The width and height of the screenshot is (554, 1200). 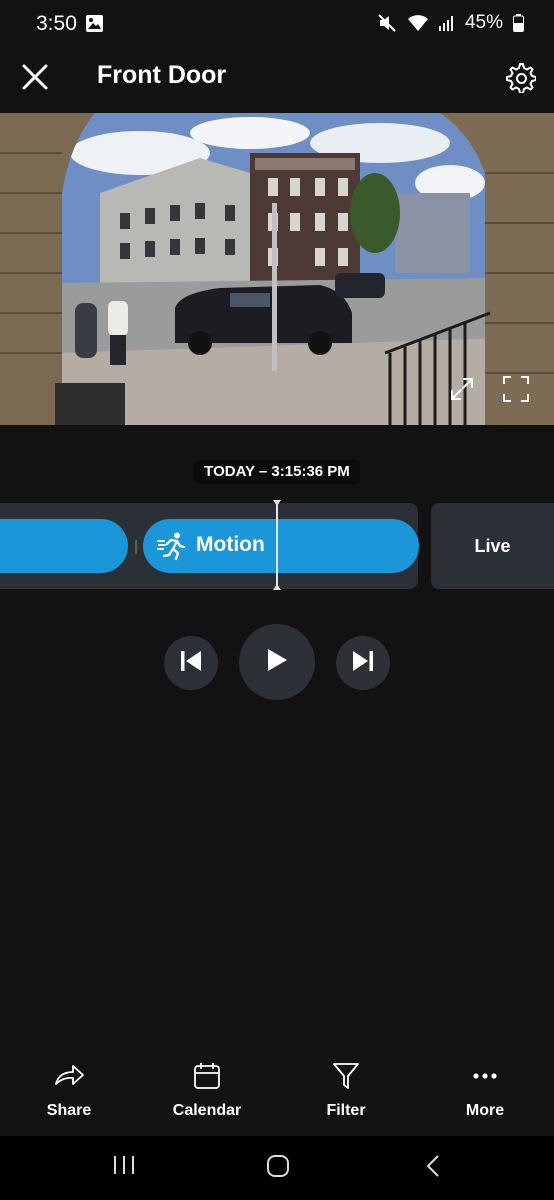 I want to click on page-title: Front Door, so click(x=162, y=75).